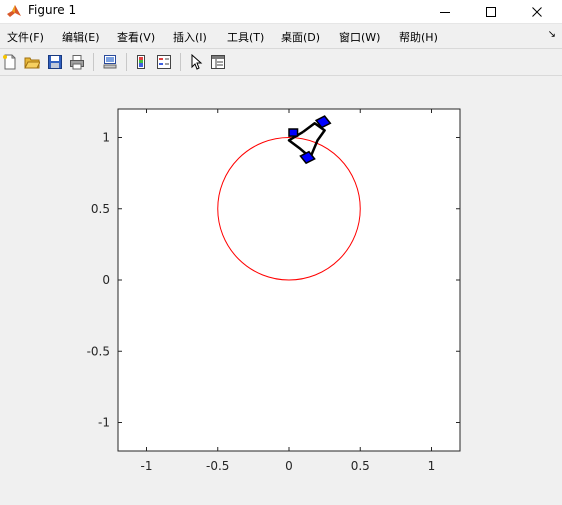 This screenshot has height=505, width=562. What do you see at coordinates (281, 62) in the screenshot?
I see `toolbar` at bounding box center [281, 62].